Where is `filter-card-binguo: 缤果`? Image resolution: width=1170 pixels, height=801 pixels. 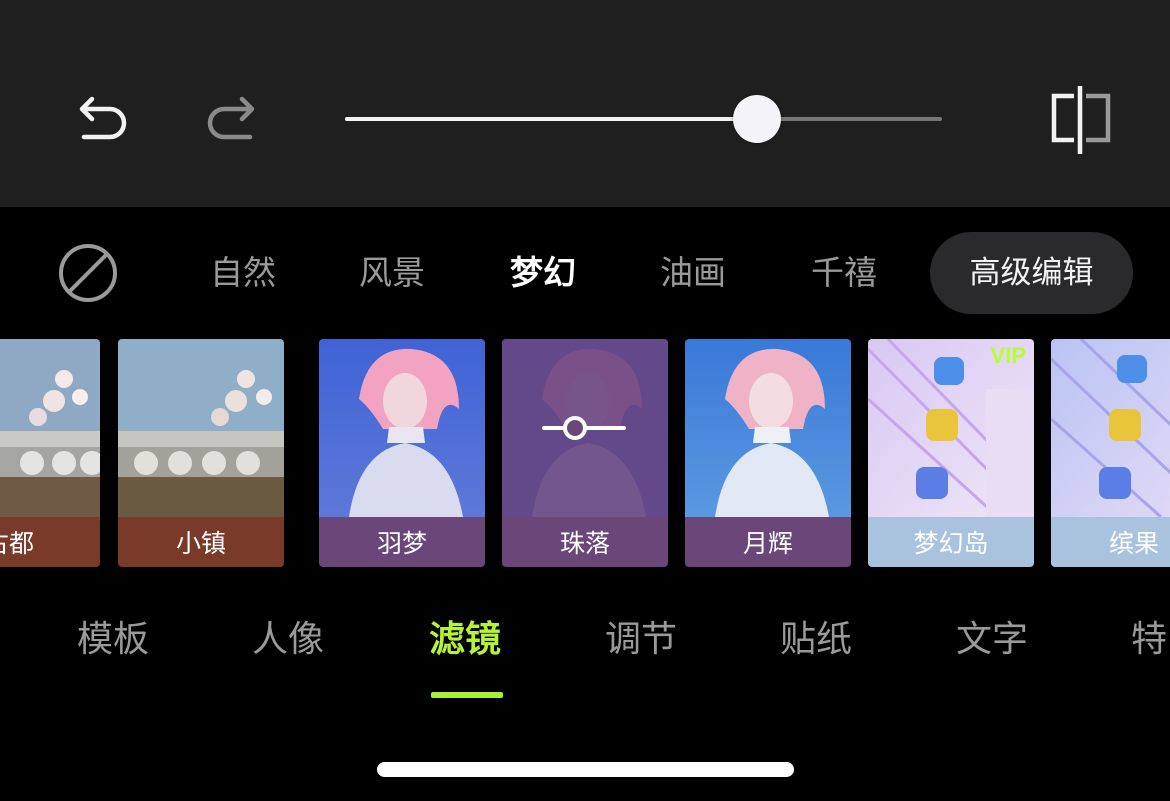 filter-card-binguo: 缤果 is located at coordinates (1110, 453).